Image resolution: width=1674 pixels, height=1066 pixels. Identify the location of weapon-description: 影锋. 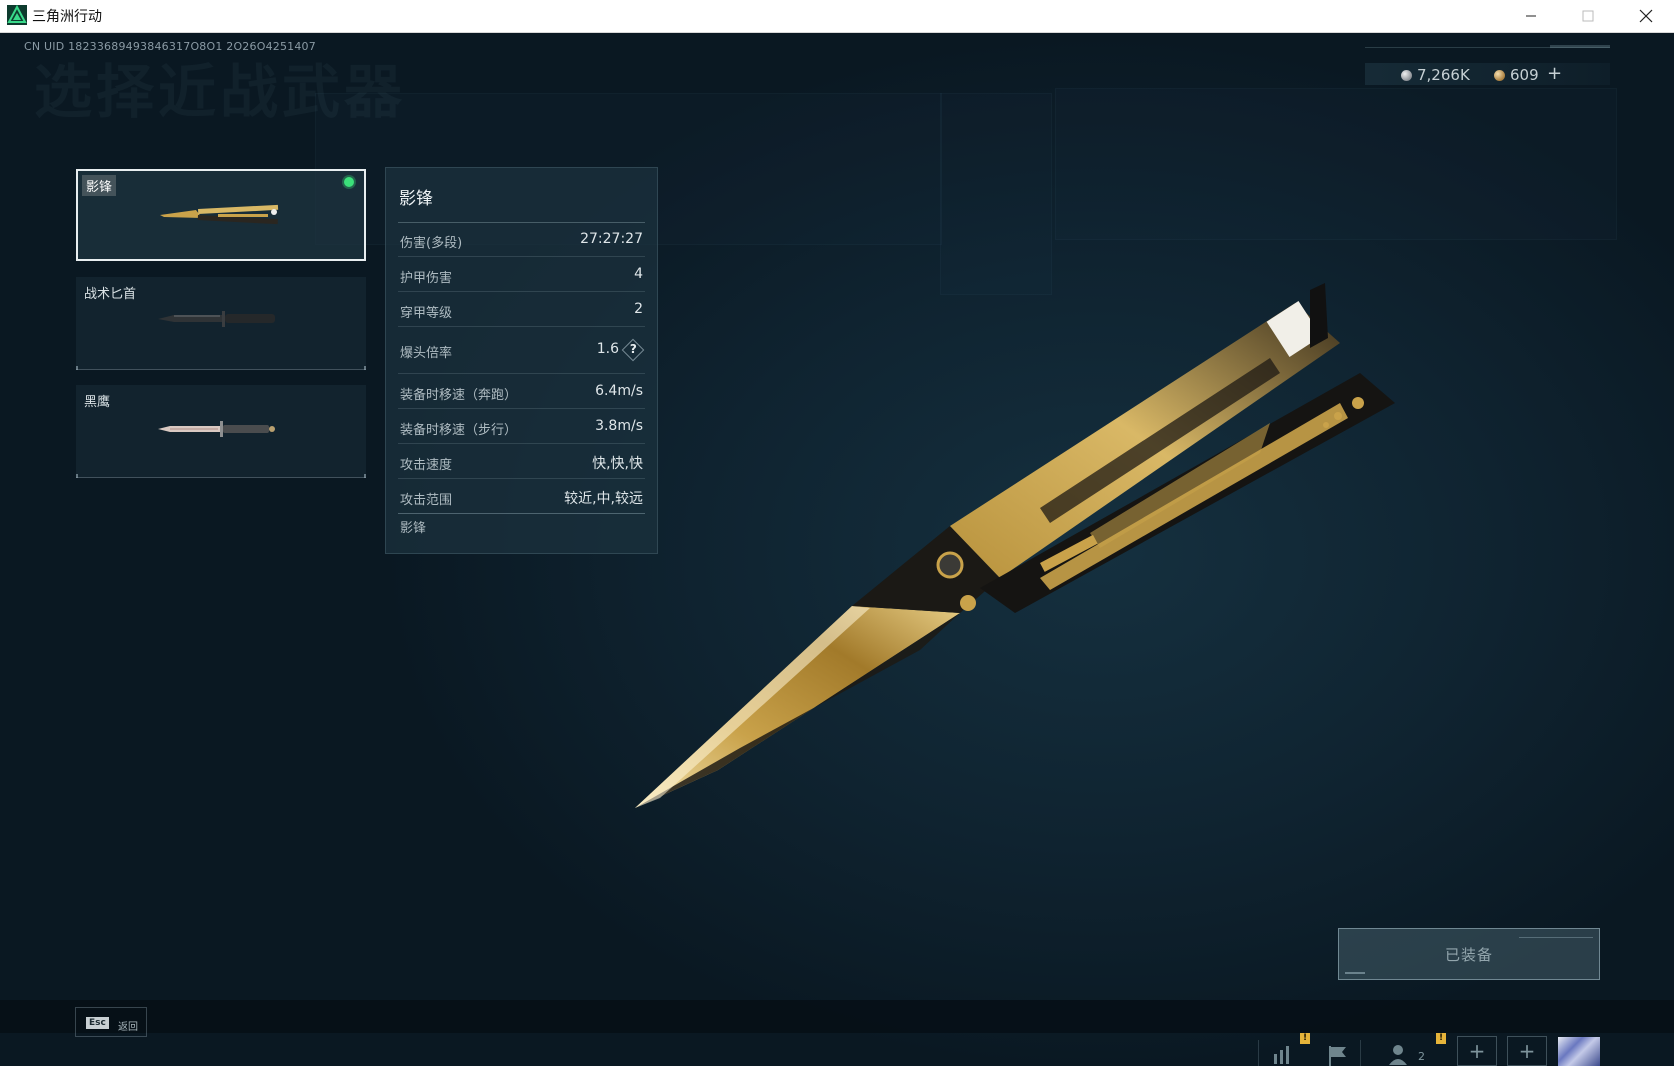
(413, 528).